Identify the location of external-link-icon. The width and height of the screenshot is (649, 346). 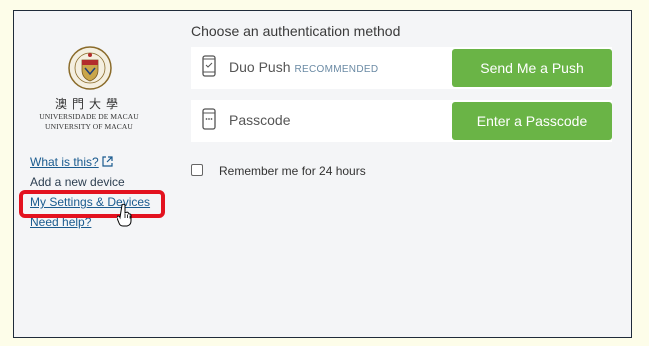
(107, 161).